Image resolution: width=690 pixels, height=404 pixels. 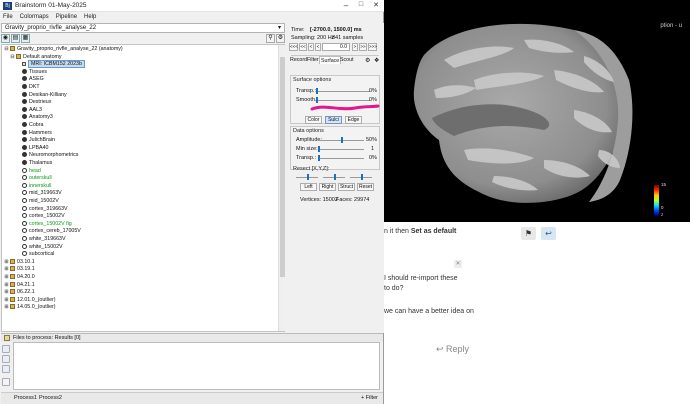 What do you see at coordinates (37, 134) in the screenshot?
I see `tree-item: Hammers` at bounding box center [37, 134].